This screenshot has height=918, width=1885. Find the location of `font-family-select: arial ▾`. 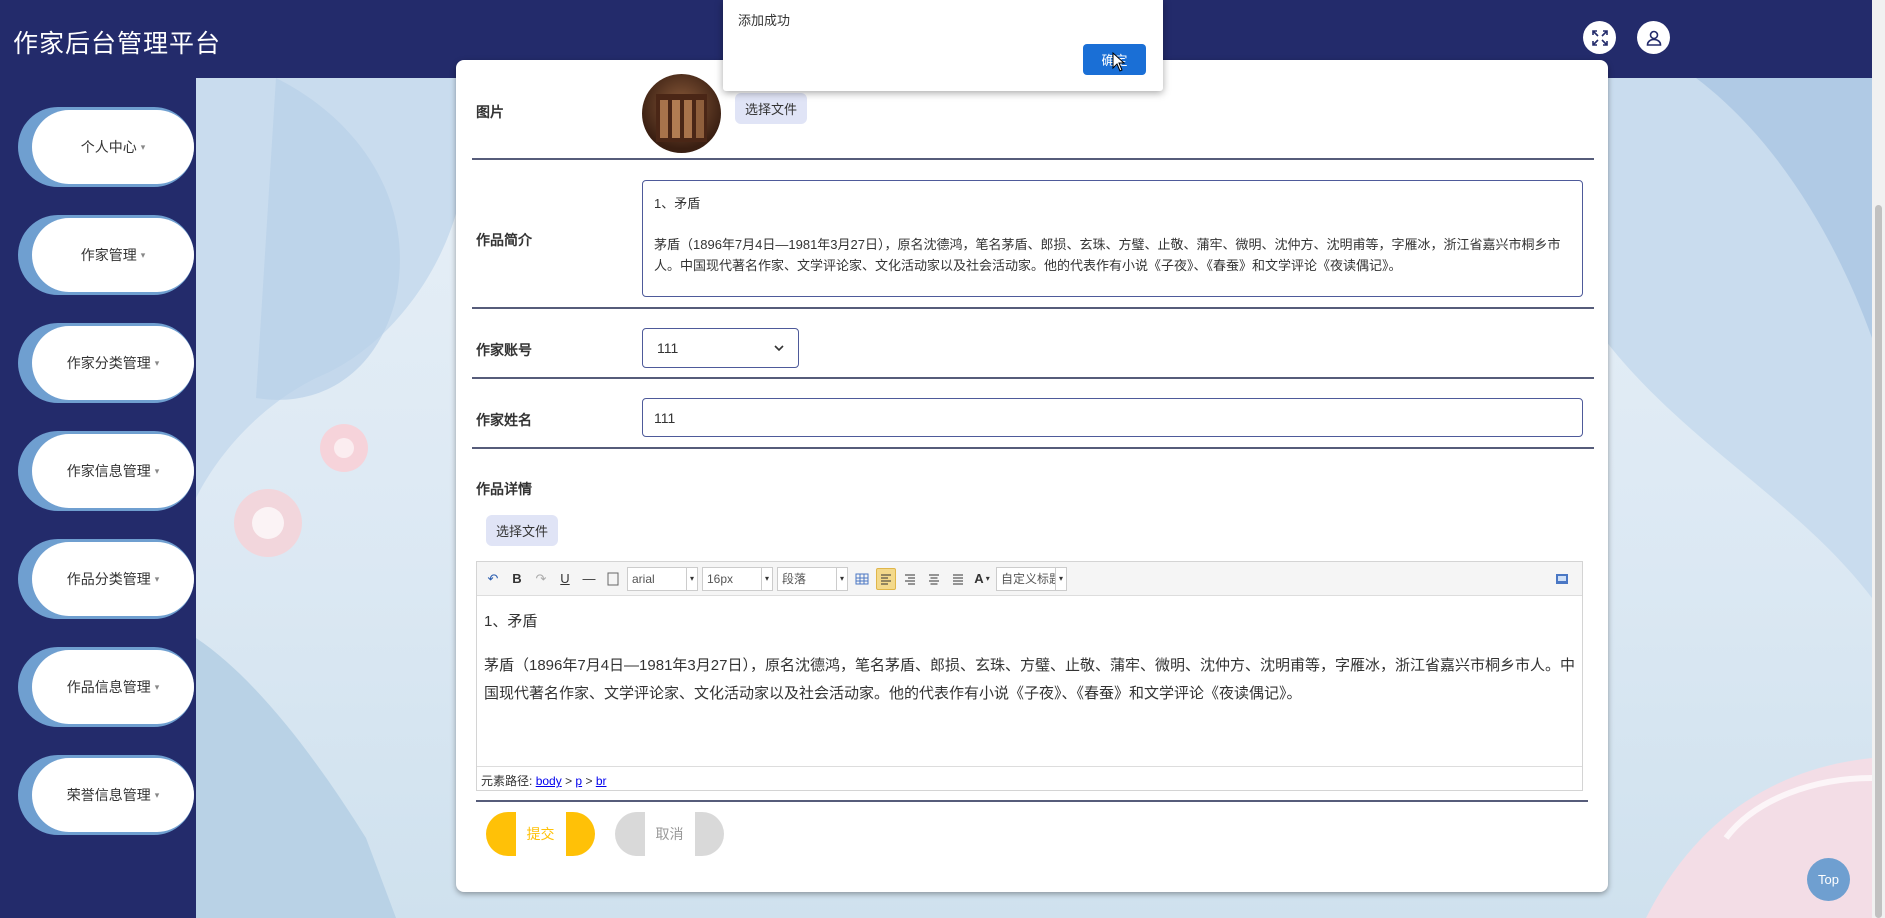

font-family-select: arial ▾ is located at coordinates (662, 578).